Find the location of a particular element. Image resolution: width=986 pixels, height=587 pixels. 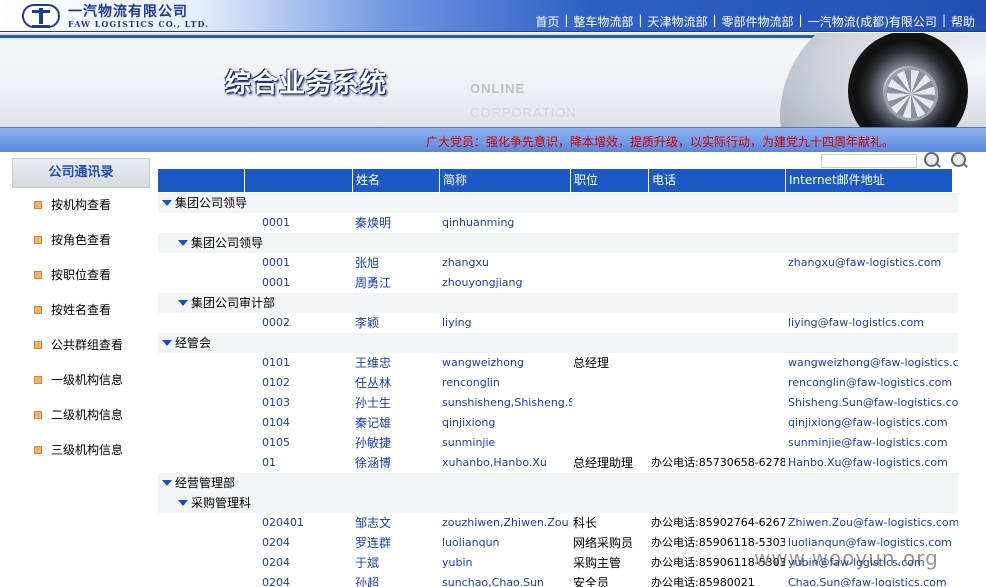

search-icon is located at coordinates (931, 159).